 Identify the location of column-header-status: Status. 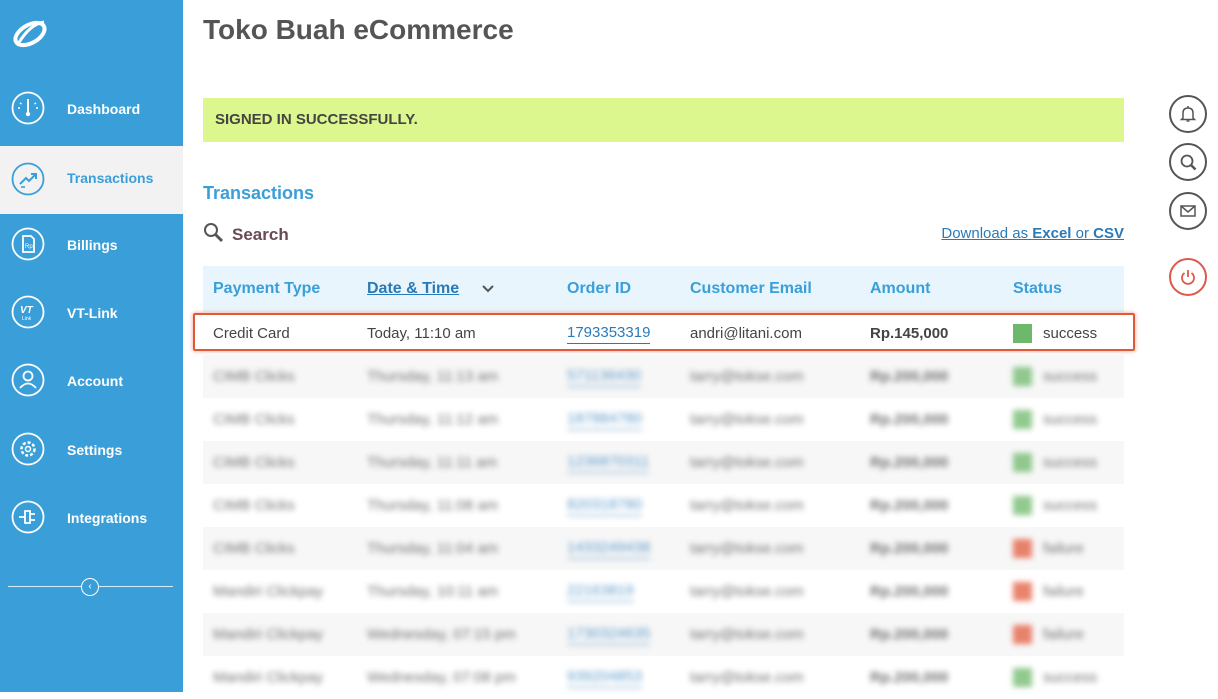
(1037, 289).